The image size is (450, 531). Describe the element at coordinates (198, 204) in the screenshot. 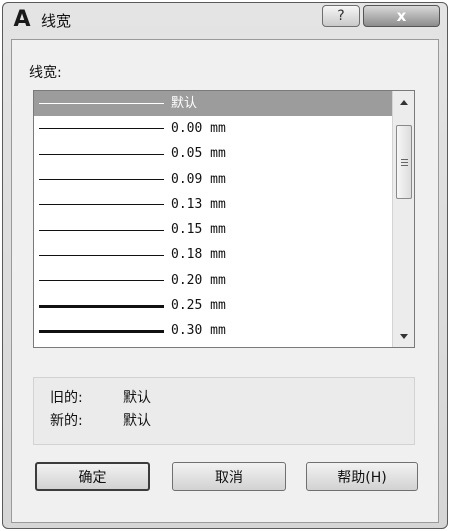

I see `lineweight-value: 0.13 mm` at that location.